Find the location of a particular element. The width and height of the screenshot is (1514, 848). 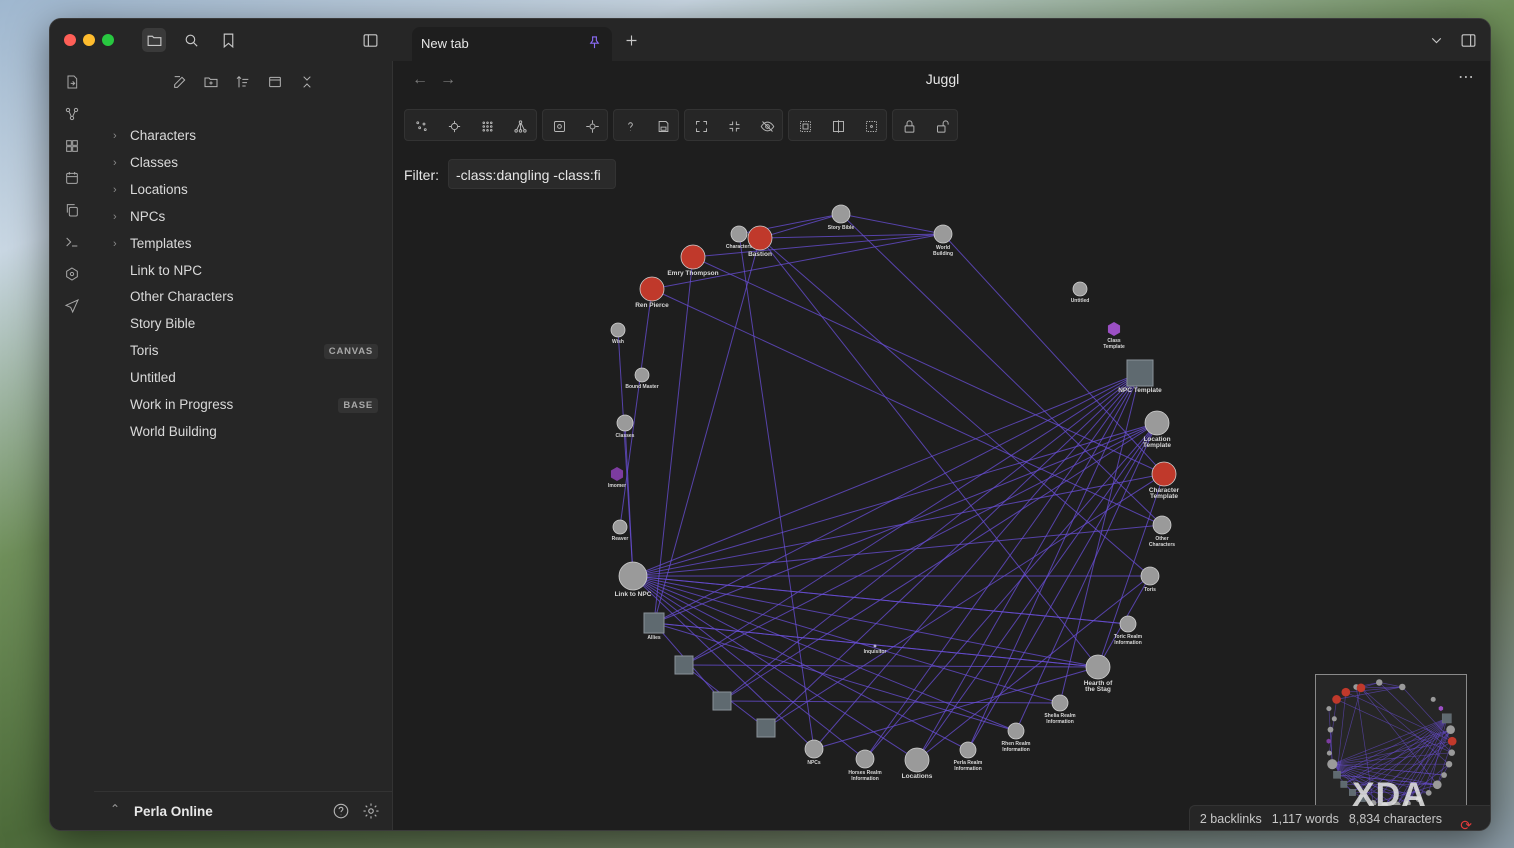

tree-folder-npcs: › NPCs is located at coordinates (243, 217).